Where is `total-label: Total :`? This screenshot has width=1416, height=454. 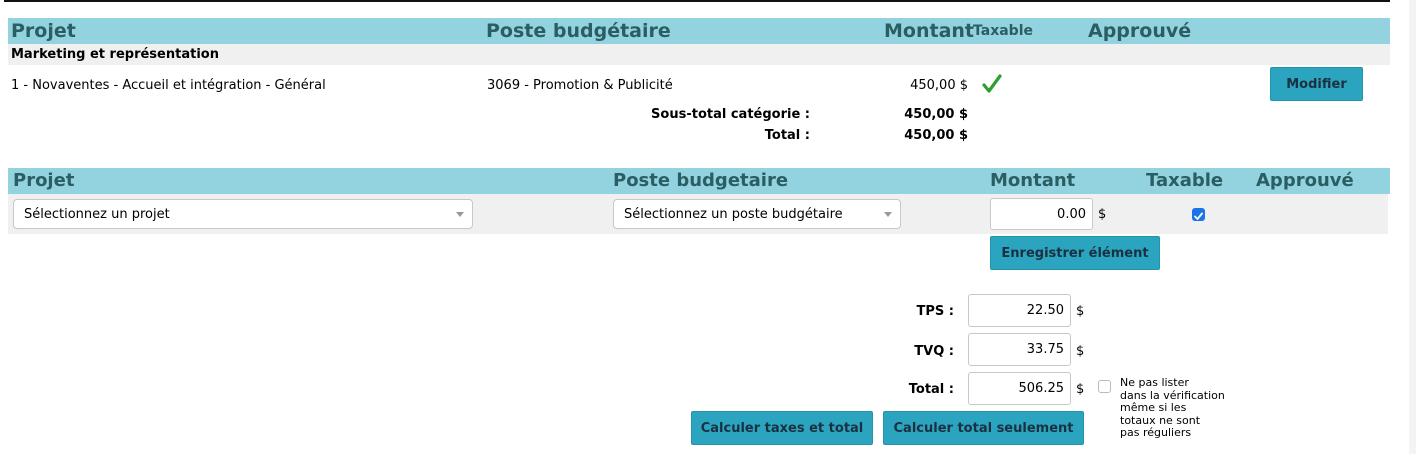
total-label: Total : is located at coordinates (787, 135).